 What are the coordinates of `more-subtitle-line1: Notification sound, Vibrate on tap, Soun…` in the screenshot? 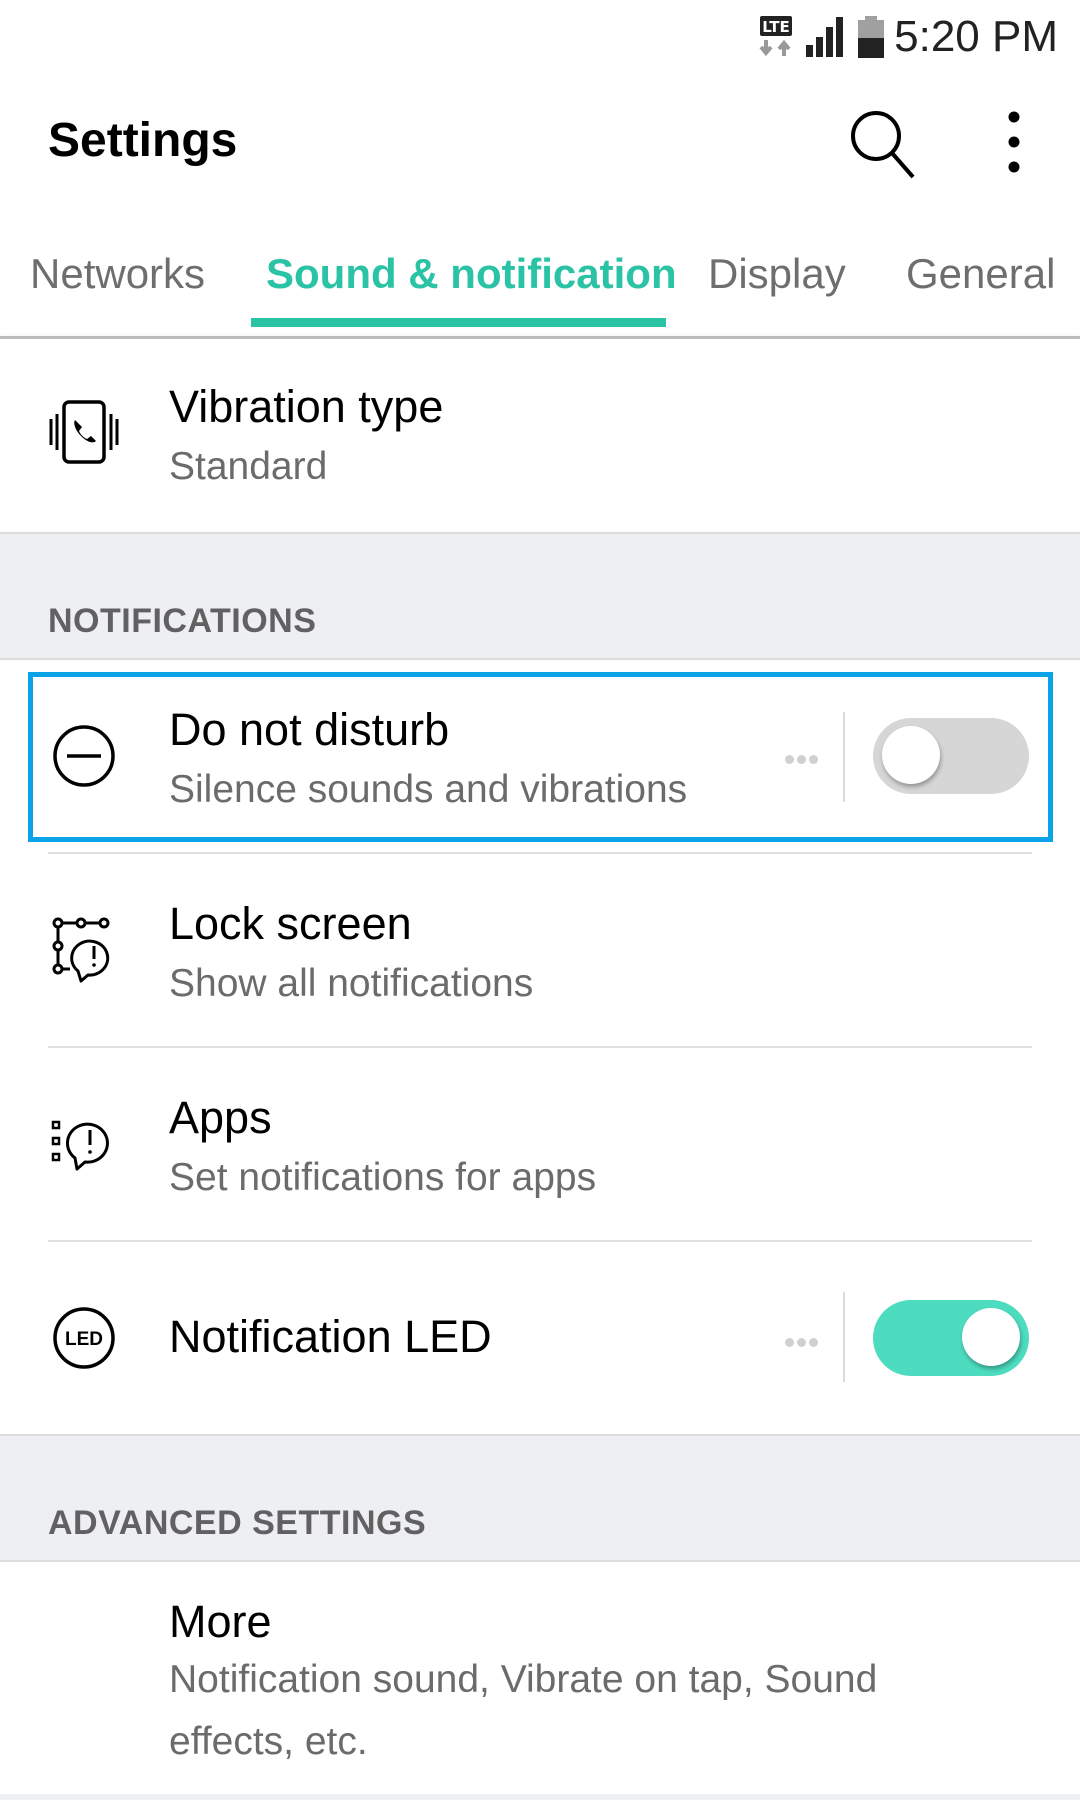 It's located at (523, 1679).